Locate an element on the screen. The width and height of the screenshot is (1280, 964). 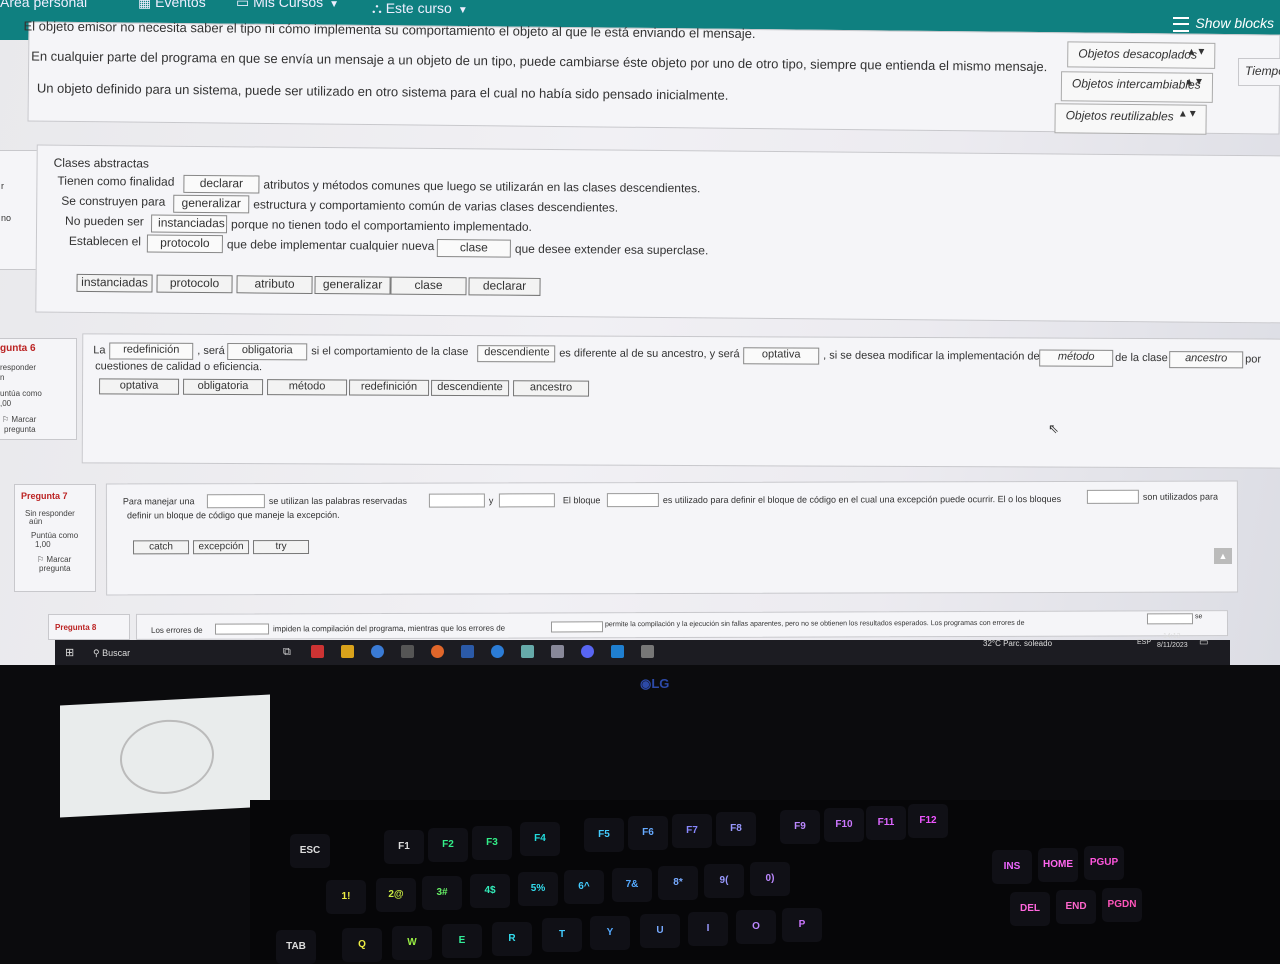
q8-text-4: se is located at coordinates (1198, 617).